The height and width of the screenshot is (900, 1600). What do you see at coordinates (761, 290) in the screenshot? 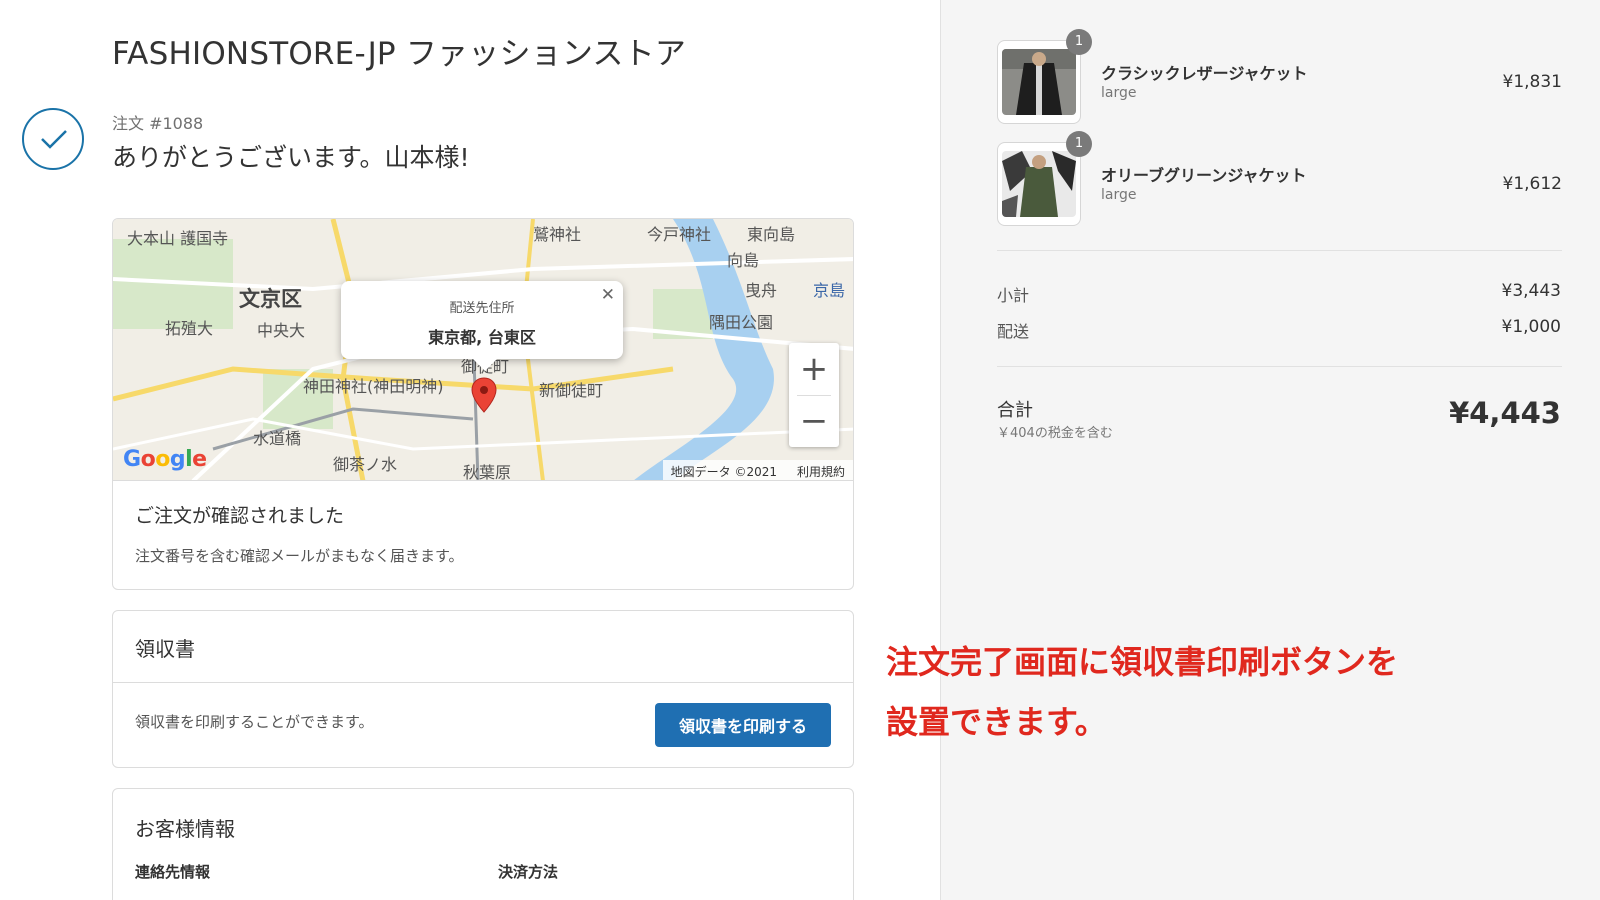
I see `map-label: 曳舟` at bounding box center [761, 290].